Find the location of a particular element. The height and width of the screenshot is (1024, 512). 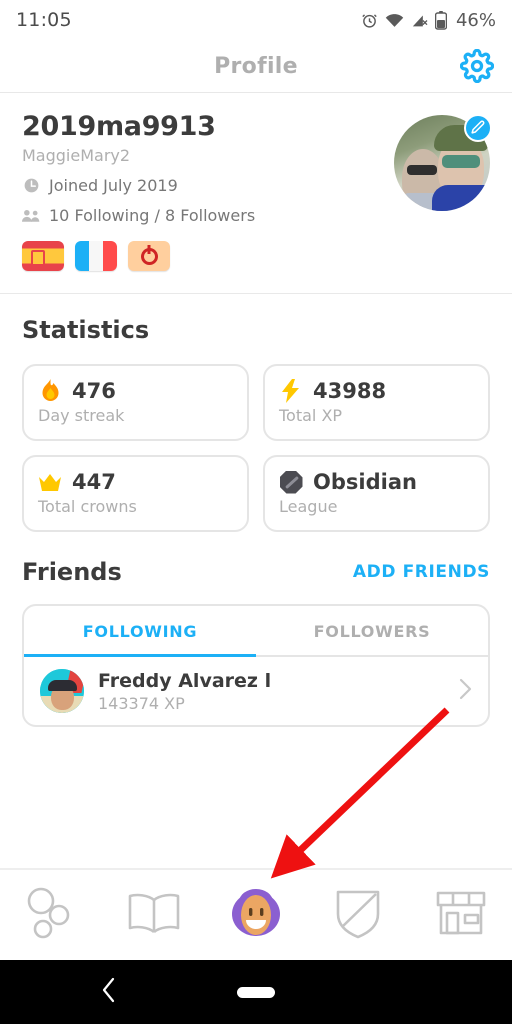

stat-label: League is located at coordinates (308, 506).